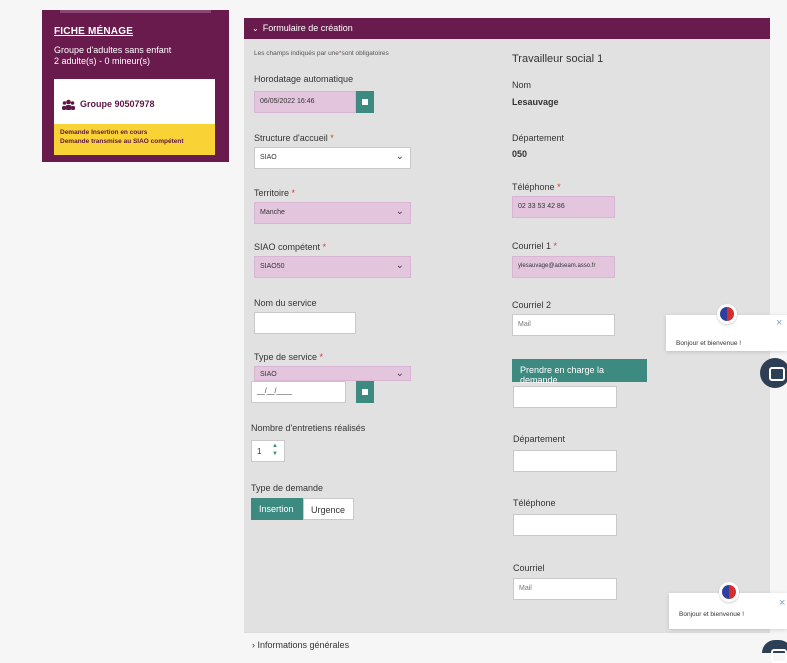 The width and height of the screenshot is (787, 663). Describe the element at coordinates (365, 53) in the screenshot. I see `required-note-b: sont obligatoires` at that location.